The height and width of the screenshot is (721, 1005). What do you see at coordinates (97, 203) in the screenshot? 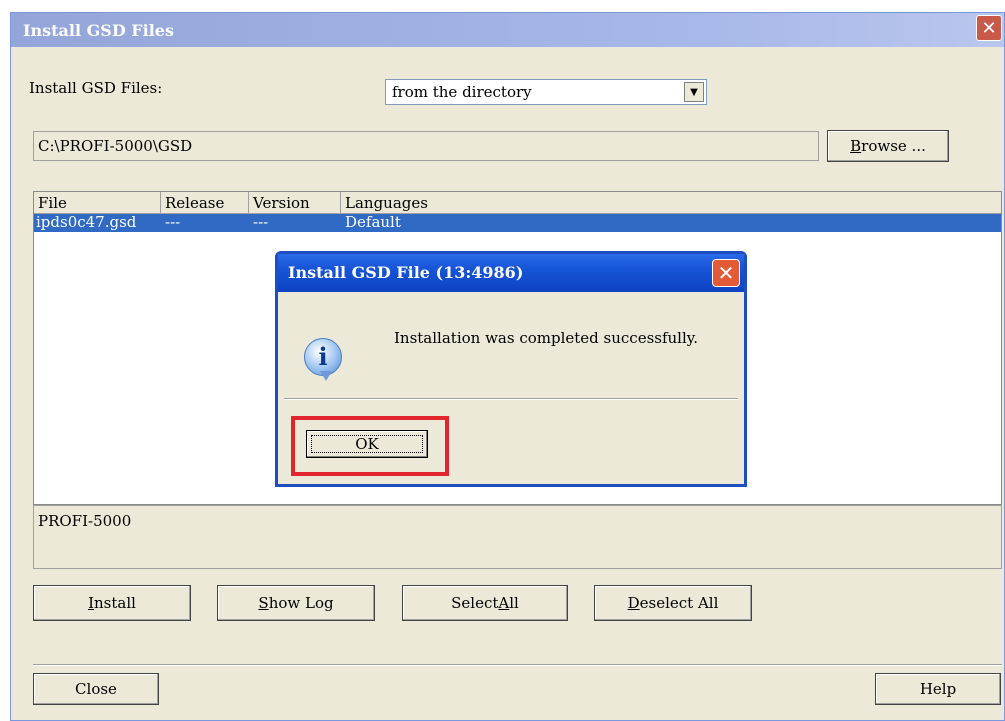
I see `column-header-file: File` at bounding box center [97, 203].